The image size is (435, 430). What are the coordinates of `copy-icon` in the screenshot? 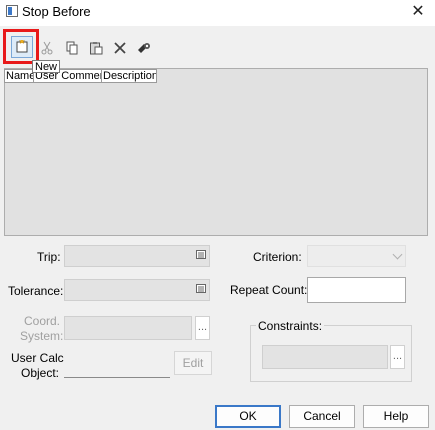 It's located at (72, 48).